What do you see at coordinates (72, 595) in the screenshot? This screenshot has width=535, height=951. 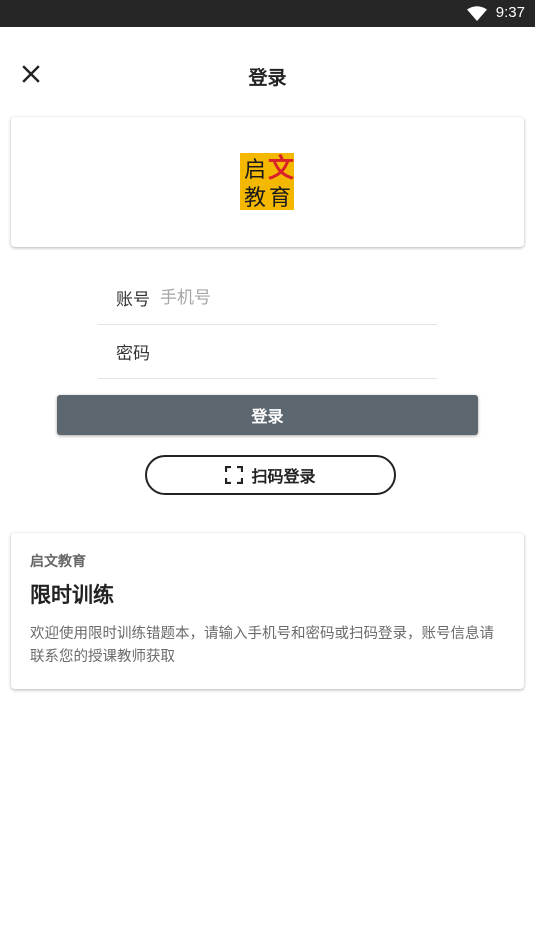 I see `info-title: 限时训练` at bounding box center [72, 595].